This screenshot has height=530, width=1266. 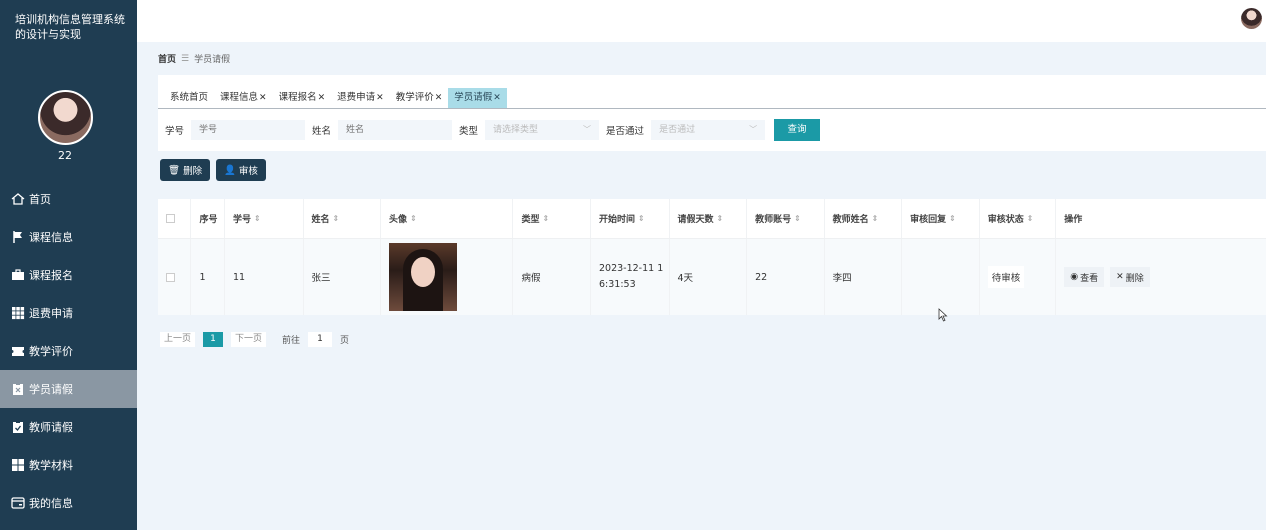 I want to click on delete-button: 🗑 删除, so click(x=185, y=170).